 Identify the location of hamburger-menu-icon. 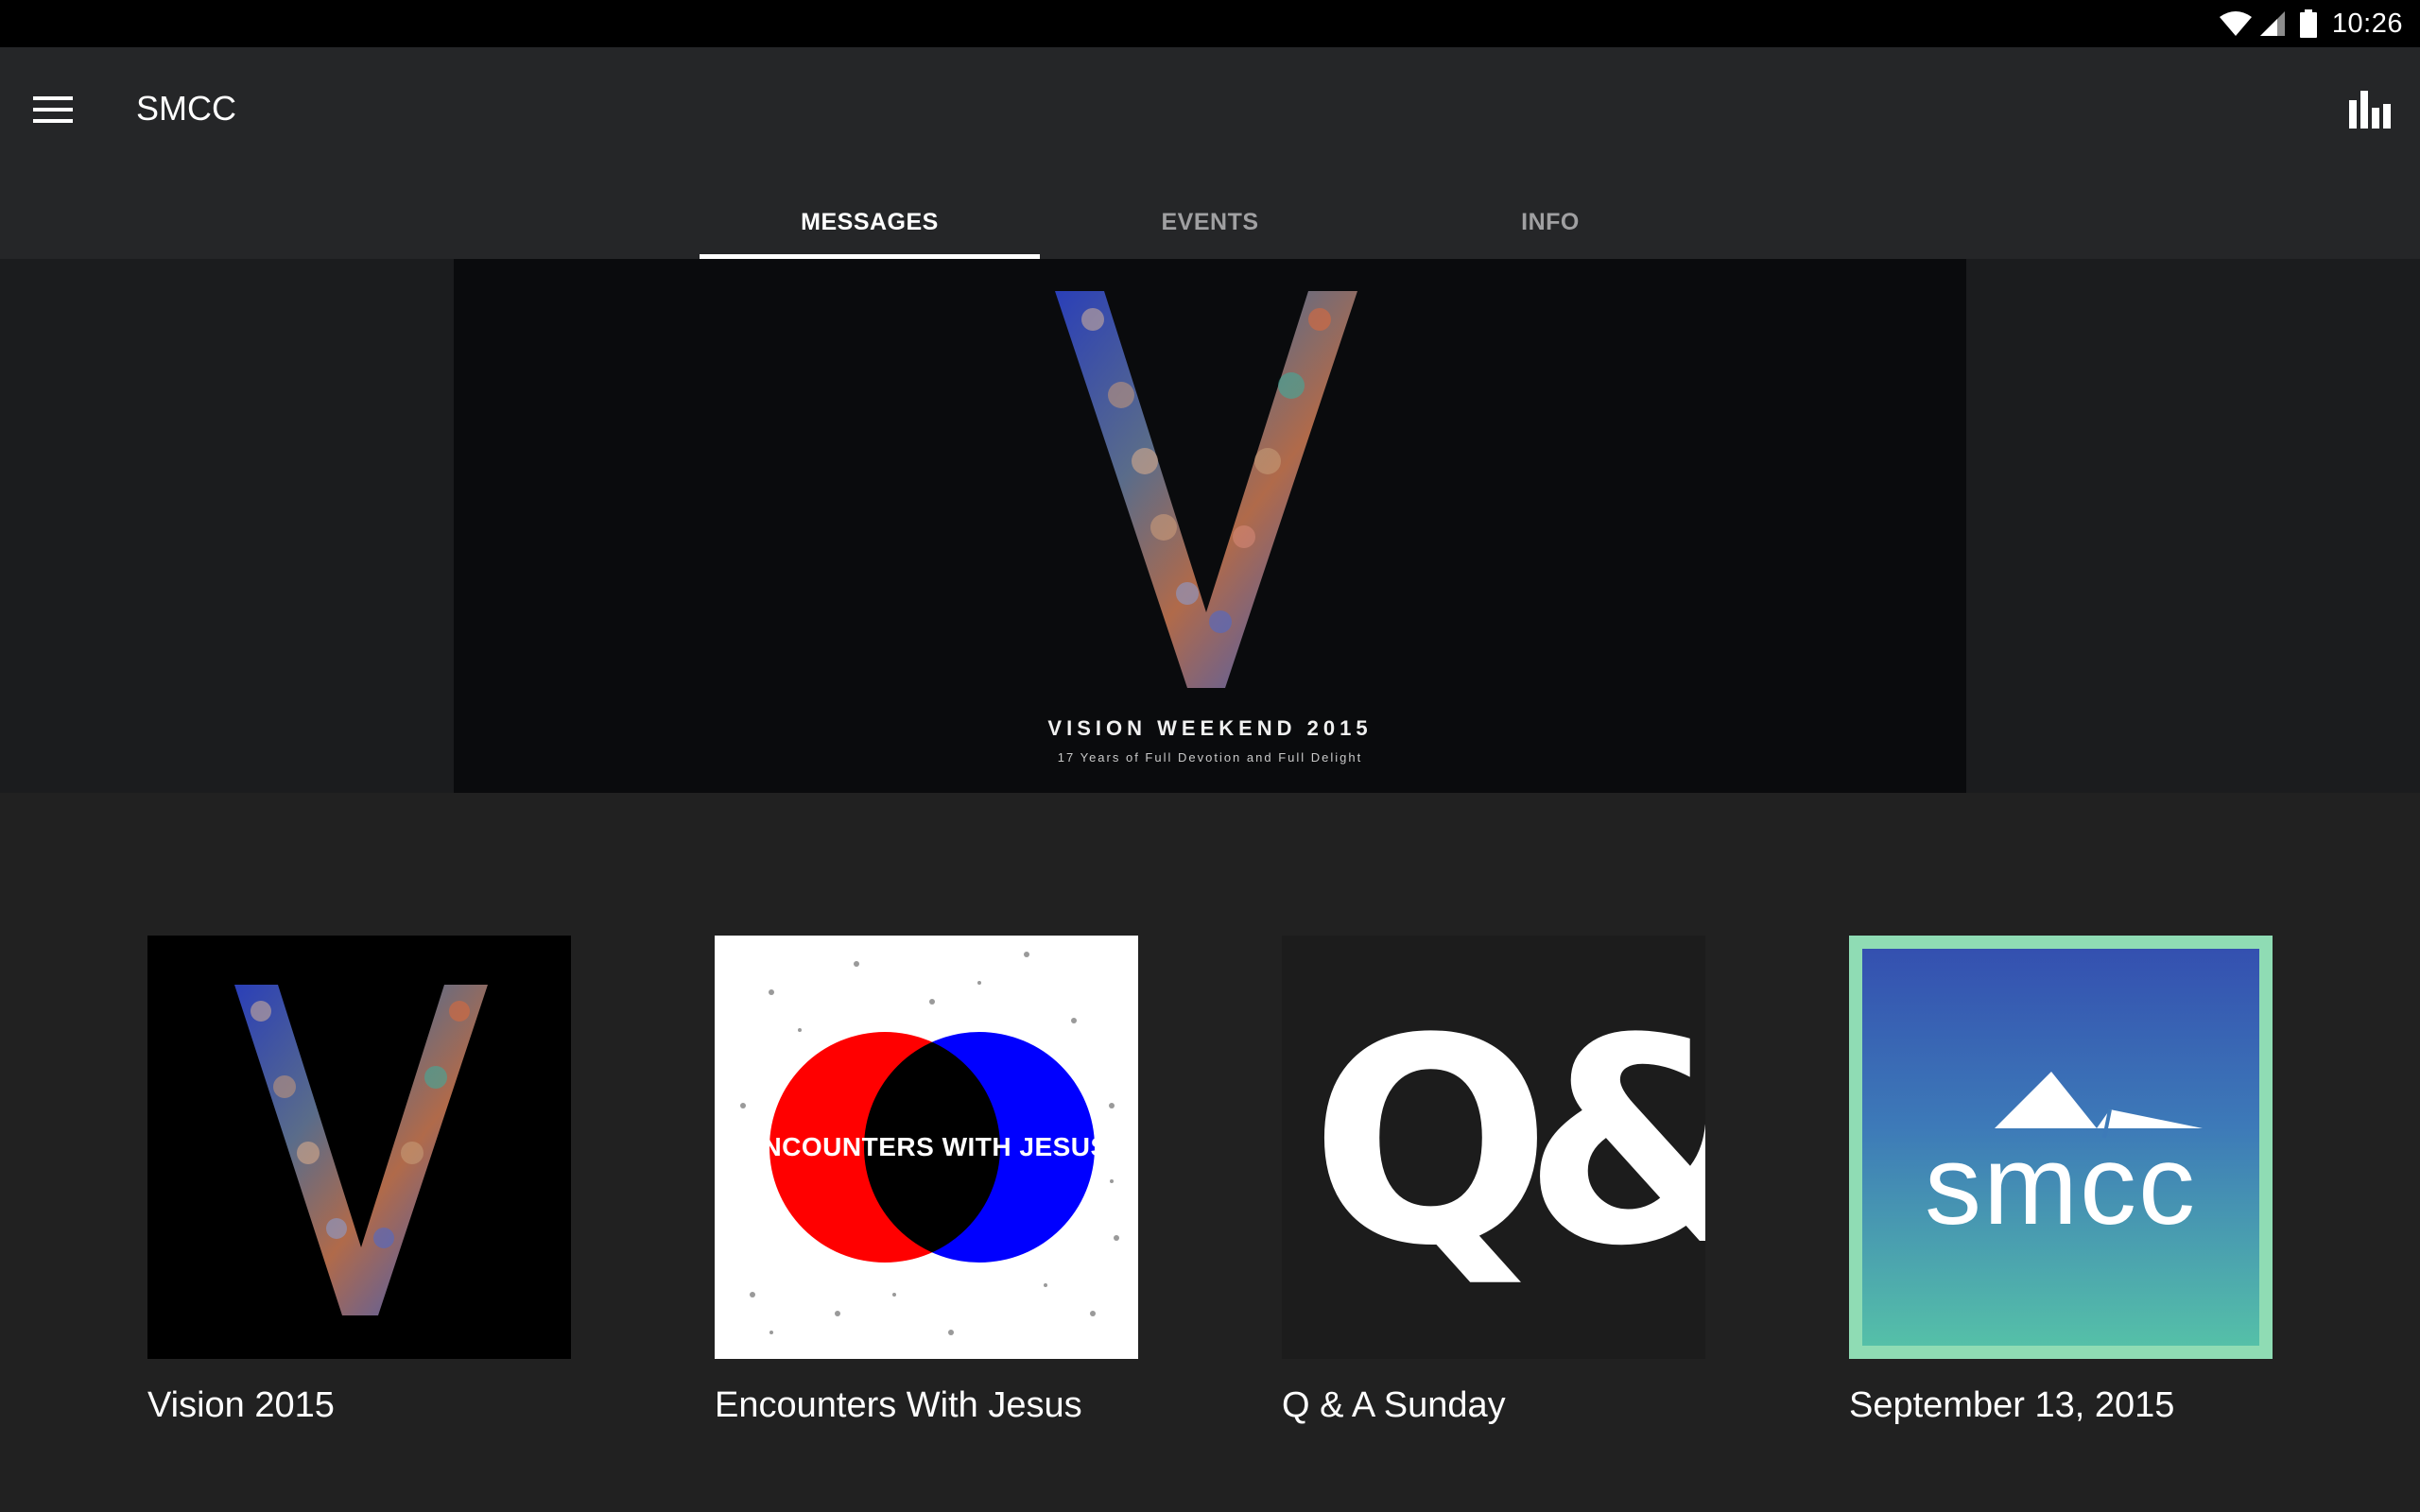
(53, 111).